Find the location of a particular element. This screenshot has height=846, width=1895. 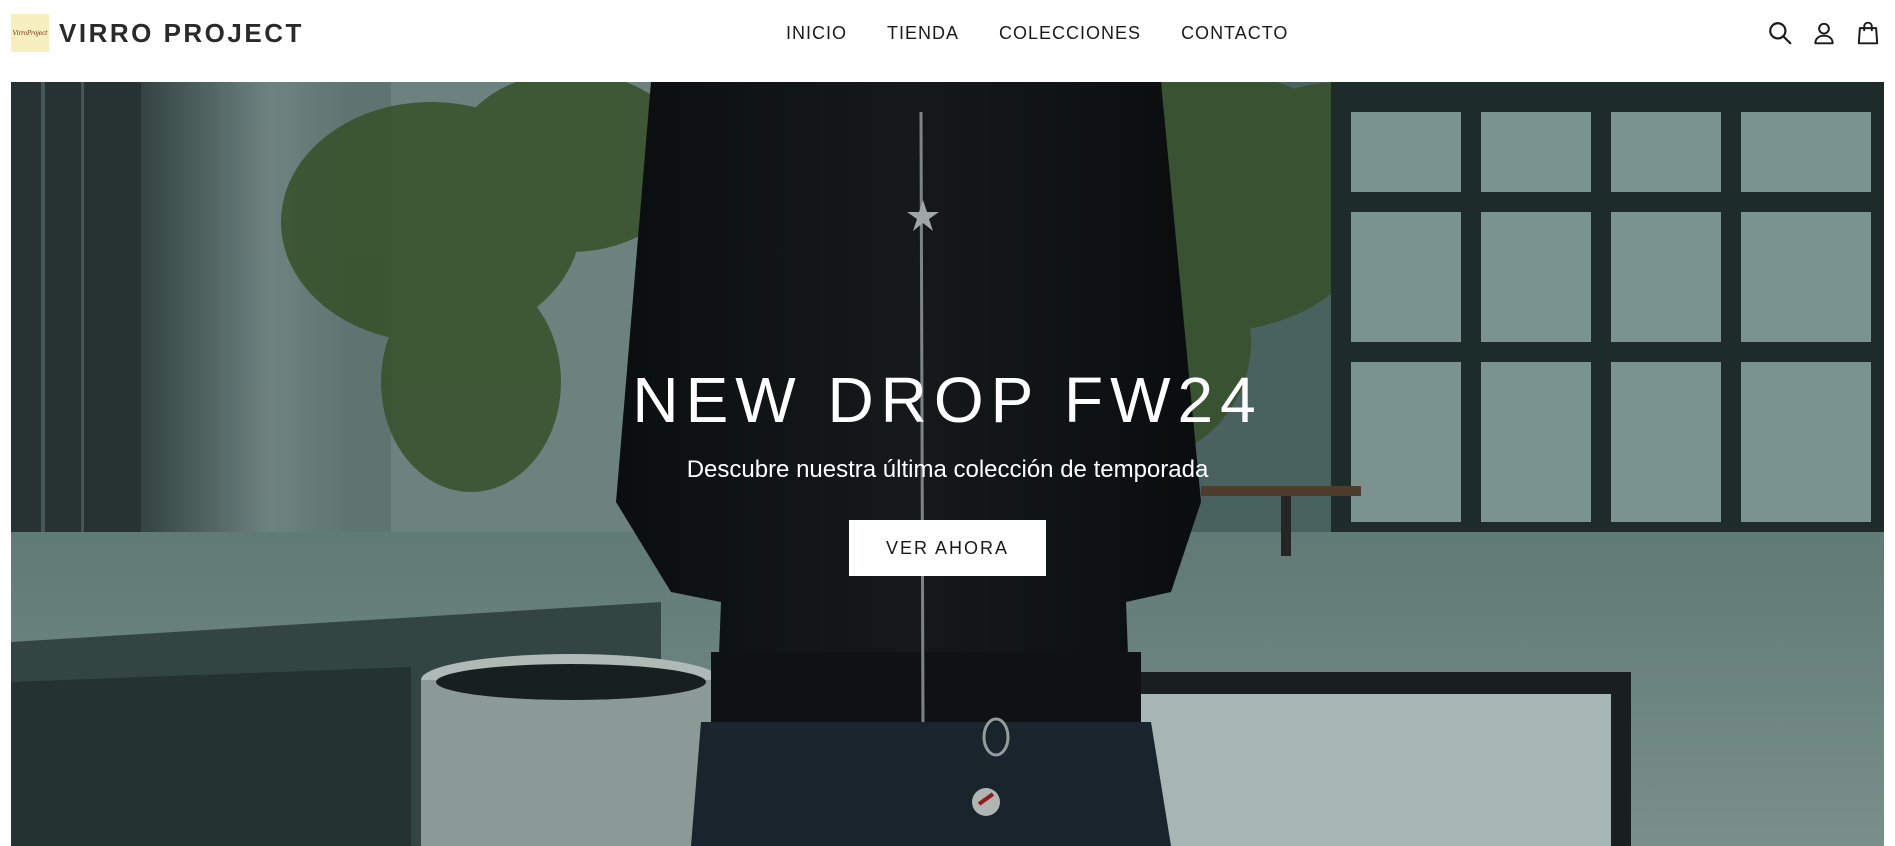

ver-ahora-button: VER AHORA is located at coordinates (947, 548).